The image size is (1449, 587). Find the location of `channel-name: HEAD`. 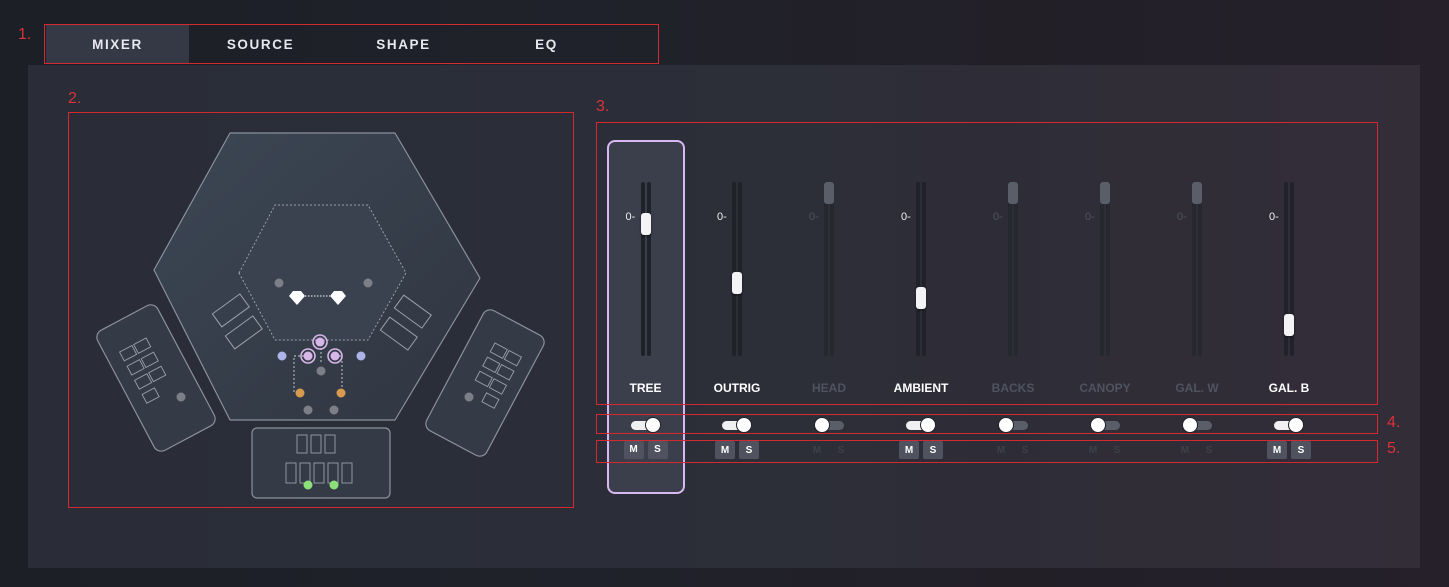

channel-name: HEAD is located at coordinates (828, 388).